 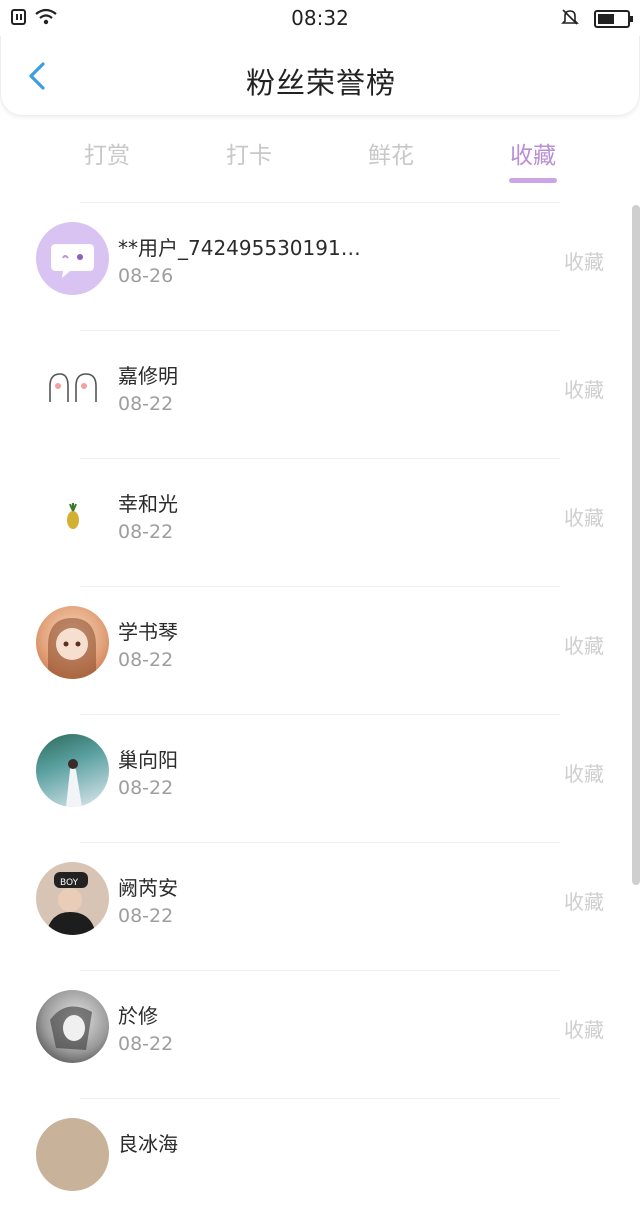 I want to click on list-item: 学书琴 08-22 收藏, so click(x=320, y=650).